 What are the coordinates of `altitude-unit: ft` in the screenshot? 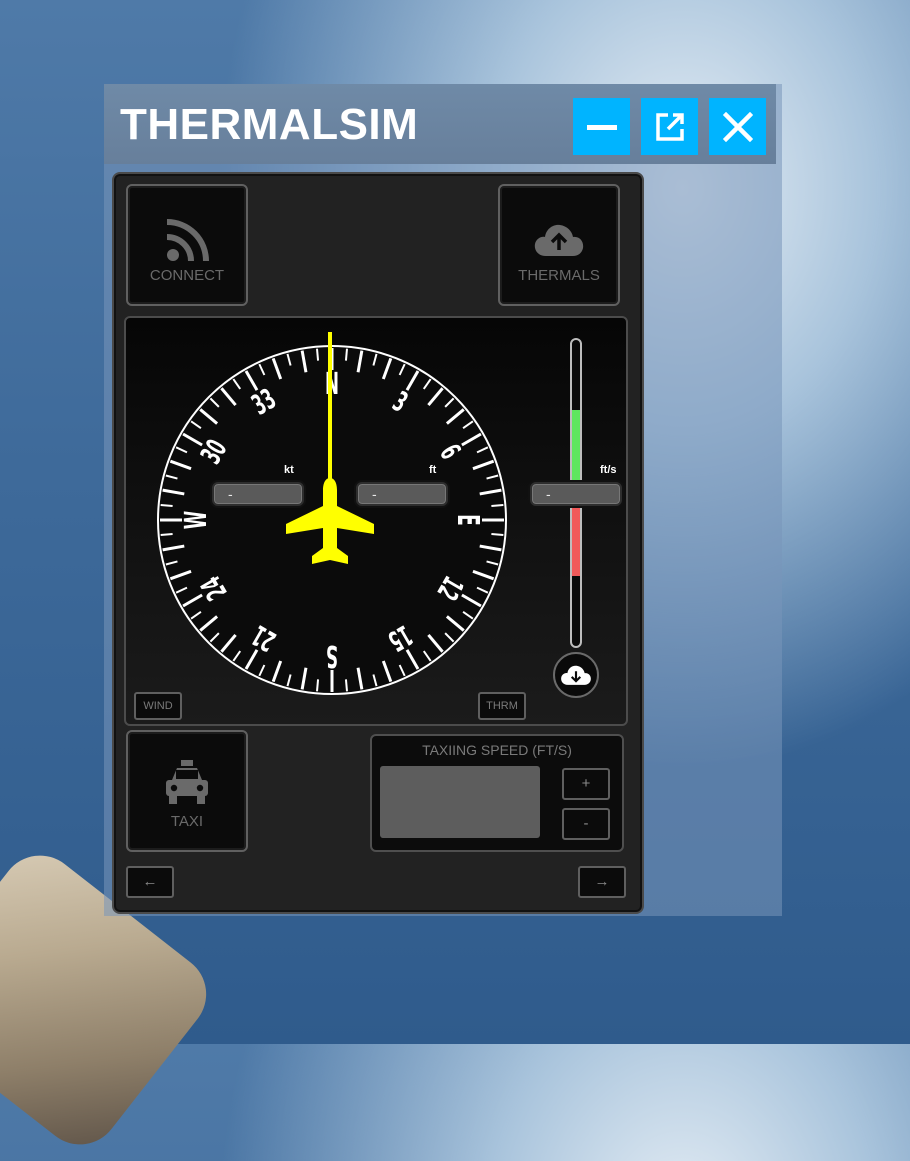 It's located at (433, 470).